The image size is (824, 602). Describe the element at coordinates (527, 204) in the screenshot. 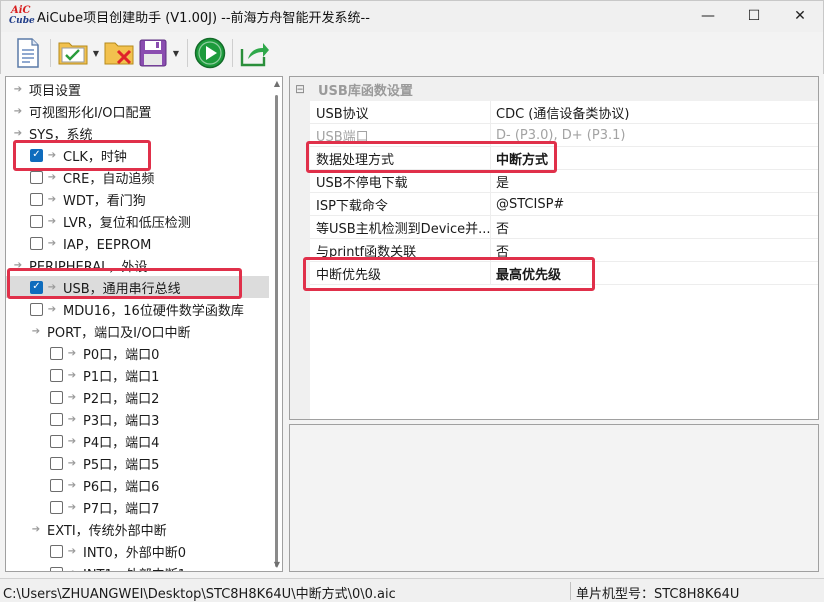

I see `property-value: @STCISP#` at that location.